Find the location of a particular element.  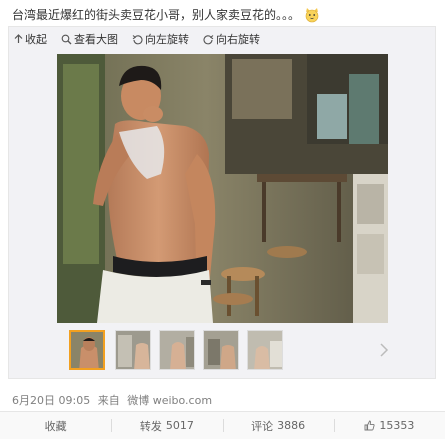

thumbs-up-icon is located at coordinates (369, 425).